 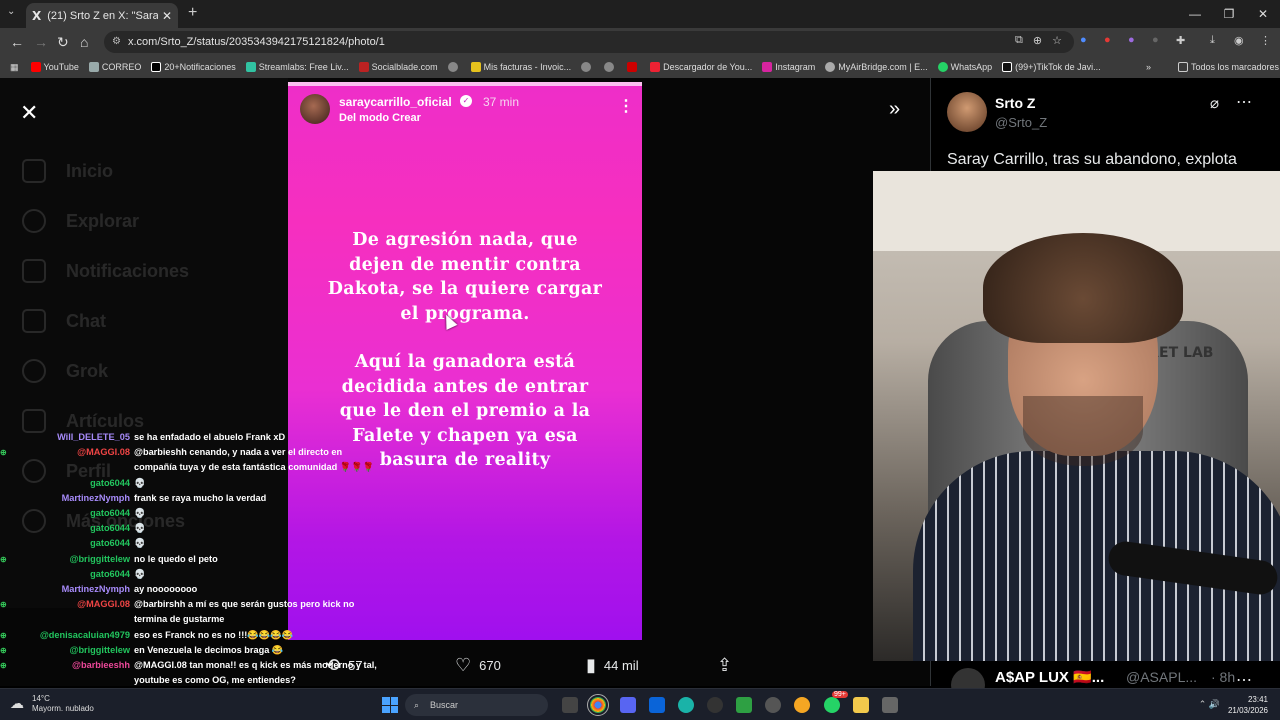 What do you see at coordinates (476, 705) in the screenshot?
I see `taskbar-search: ⌕ Buscar` at bounding box center [476, 705].